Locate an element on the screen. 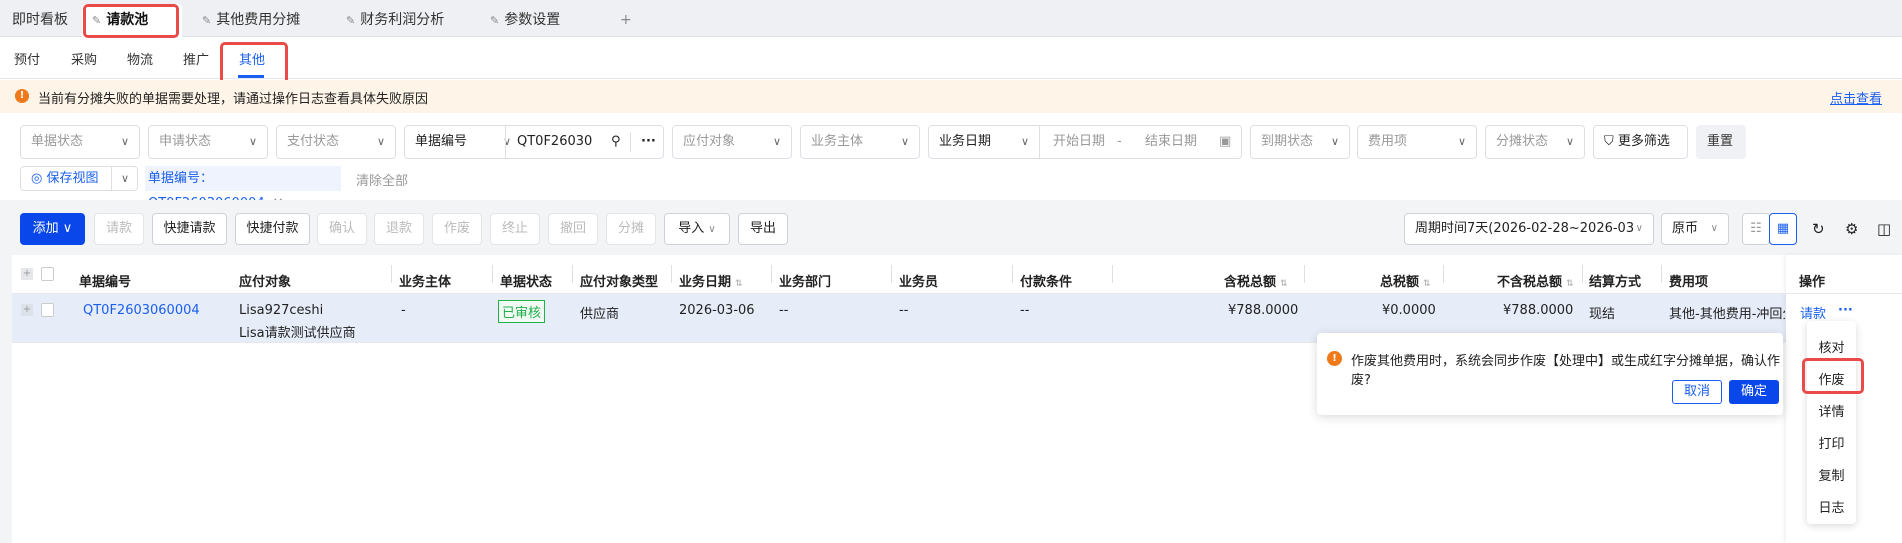 This screenshot has width=1902, height=543. gear-icon: ⚙ is located at coordinates (1851, 229).